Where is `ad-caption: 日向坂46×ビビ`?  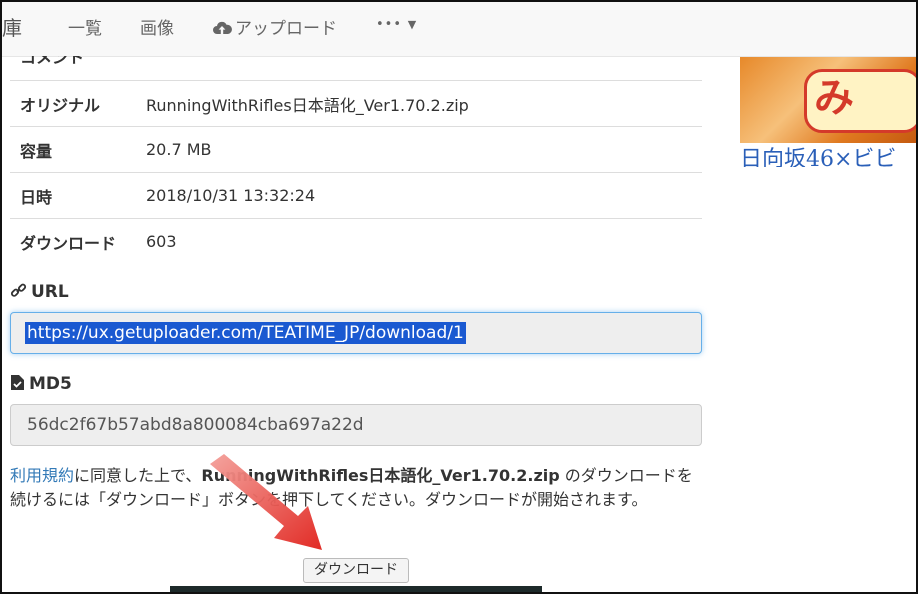
ad-caption: 日向坂46×ビビ is located at coordinates (818, 157).